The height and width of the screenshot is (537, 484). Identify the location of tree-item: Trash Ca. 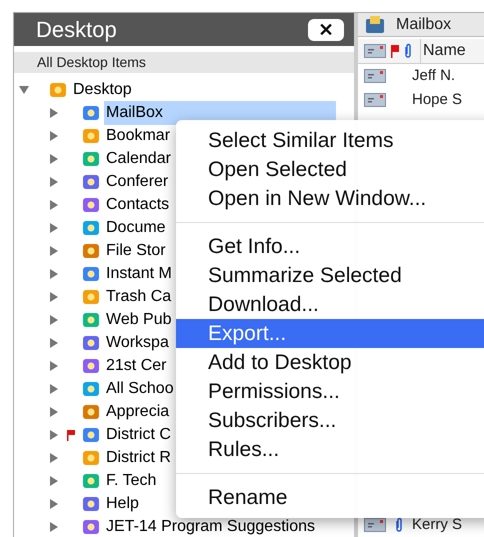
(138, 296).